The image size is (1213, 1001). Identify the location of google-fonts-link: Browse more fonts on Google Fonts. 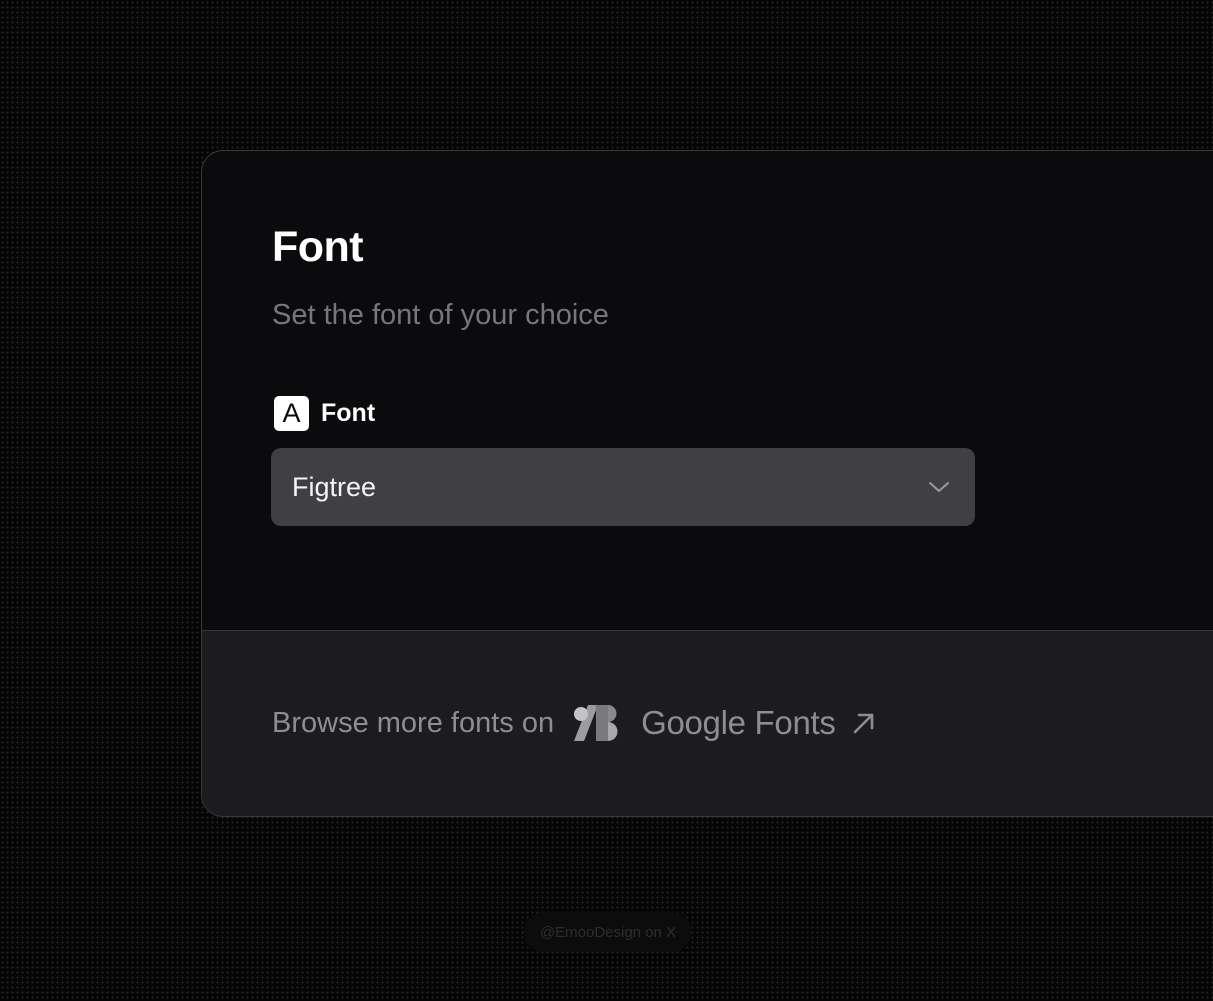
(575, 723).